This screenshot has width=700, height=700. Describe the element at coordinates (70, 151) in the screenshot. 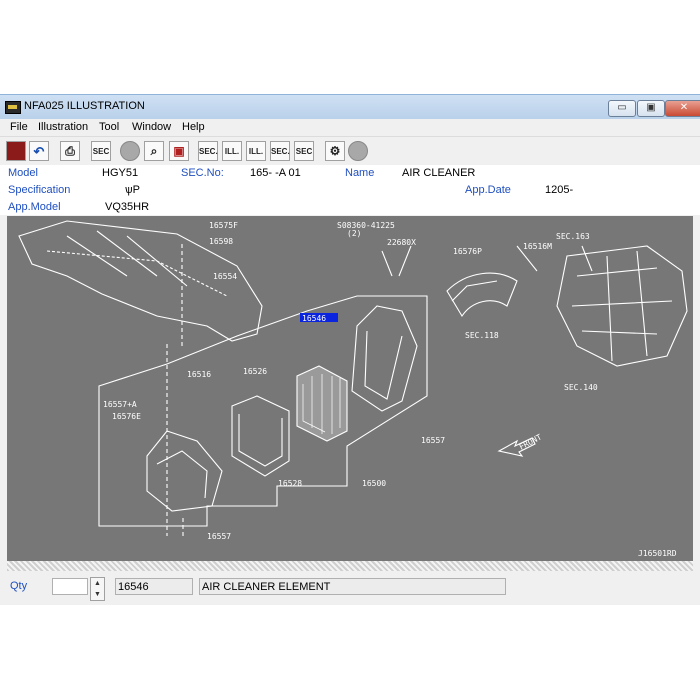

I see `print-icon: ⎙` at that location.